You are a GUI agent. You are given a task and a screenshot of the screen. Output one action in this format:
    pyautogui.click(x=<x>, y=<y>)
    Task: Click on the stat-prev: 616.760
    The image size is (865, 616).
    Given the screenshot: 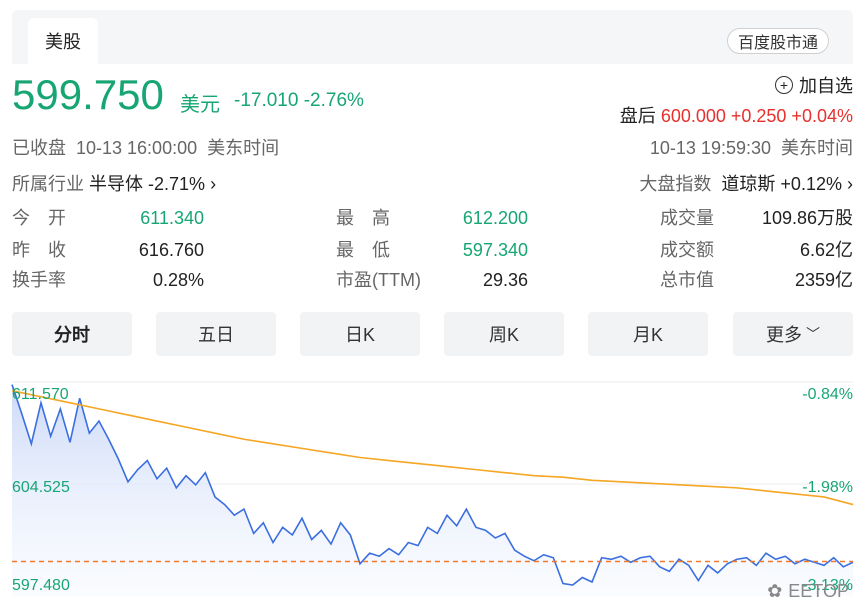 What is the action you would take?
    pyautogui.click(x=163, y=250)
    